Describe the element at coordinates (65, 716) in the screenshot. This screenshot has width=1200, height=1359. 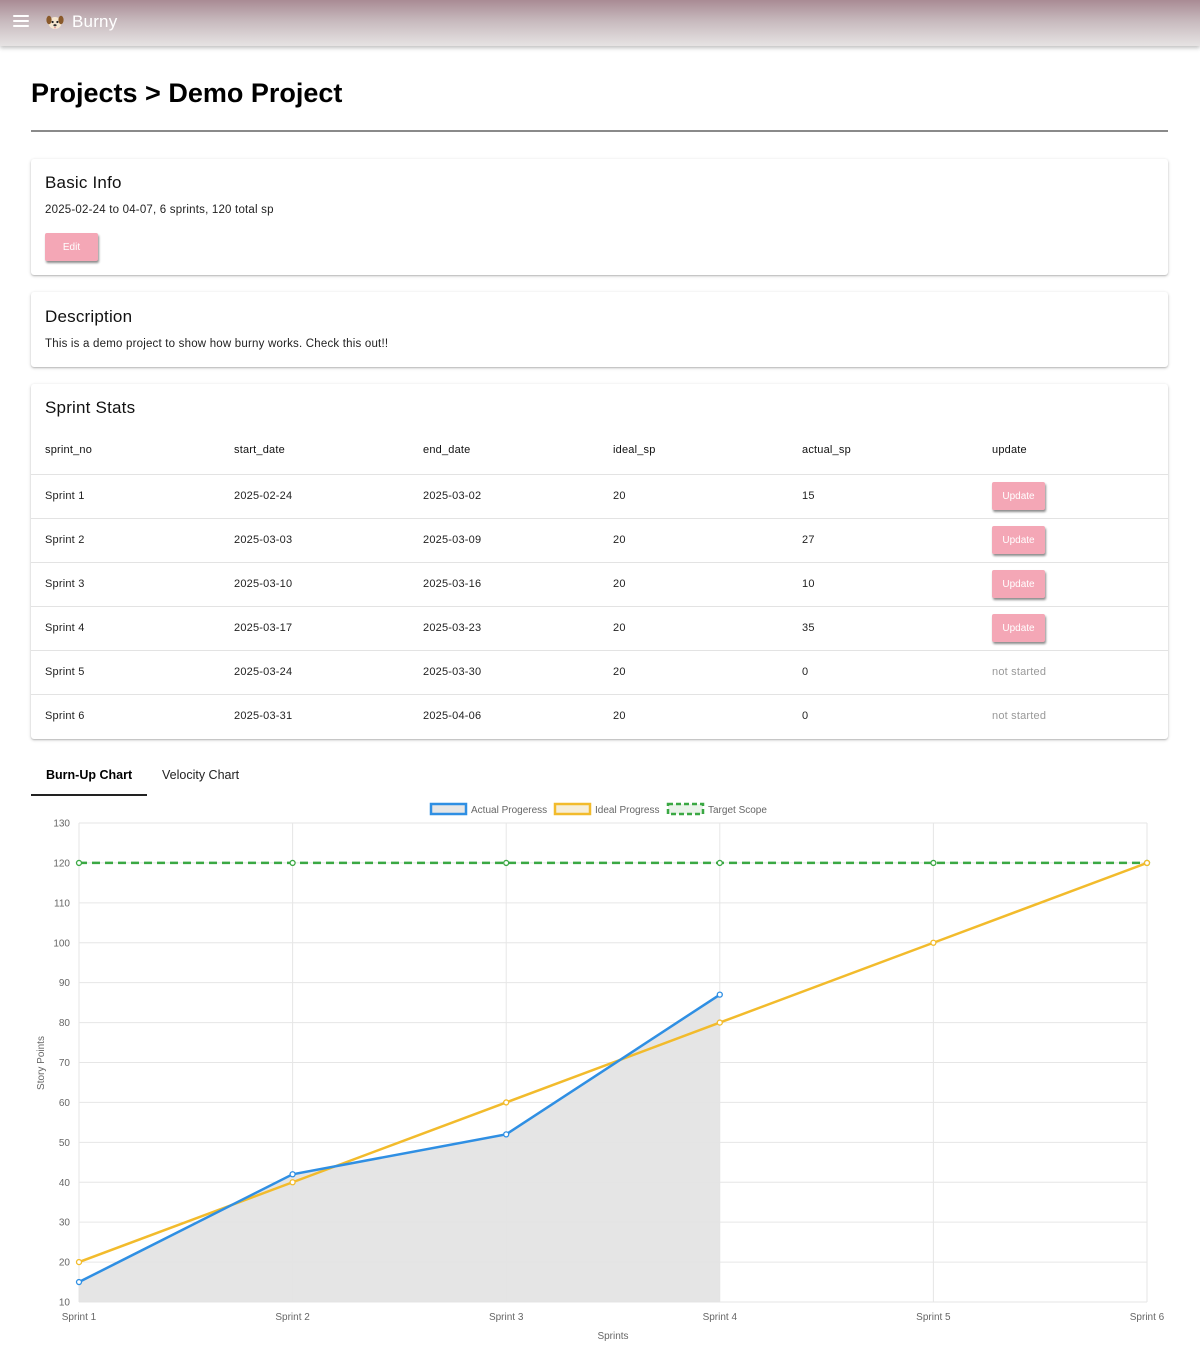
I see `cell-sprint-no: Sprint 6` at that location.